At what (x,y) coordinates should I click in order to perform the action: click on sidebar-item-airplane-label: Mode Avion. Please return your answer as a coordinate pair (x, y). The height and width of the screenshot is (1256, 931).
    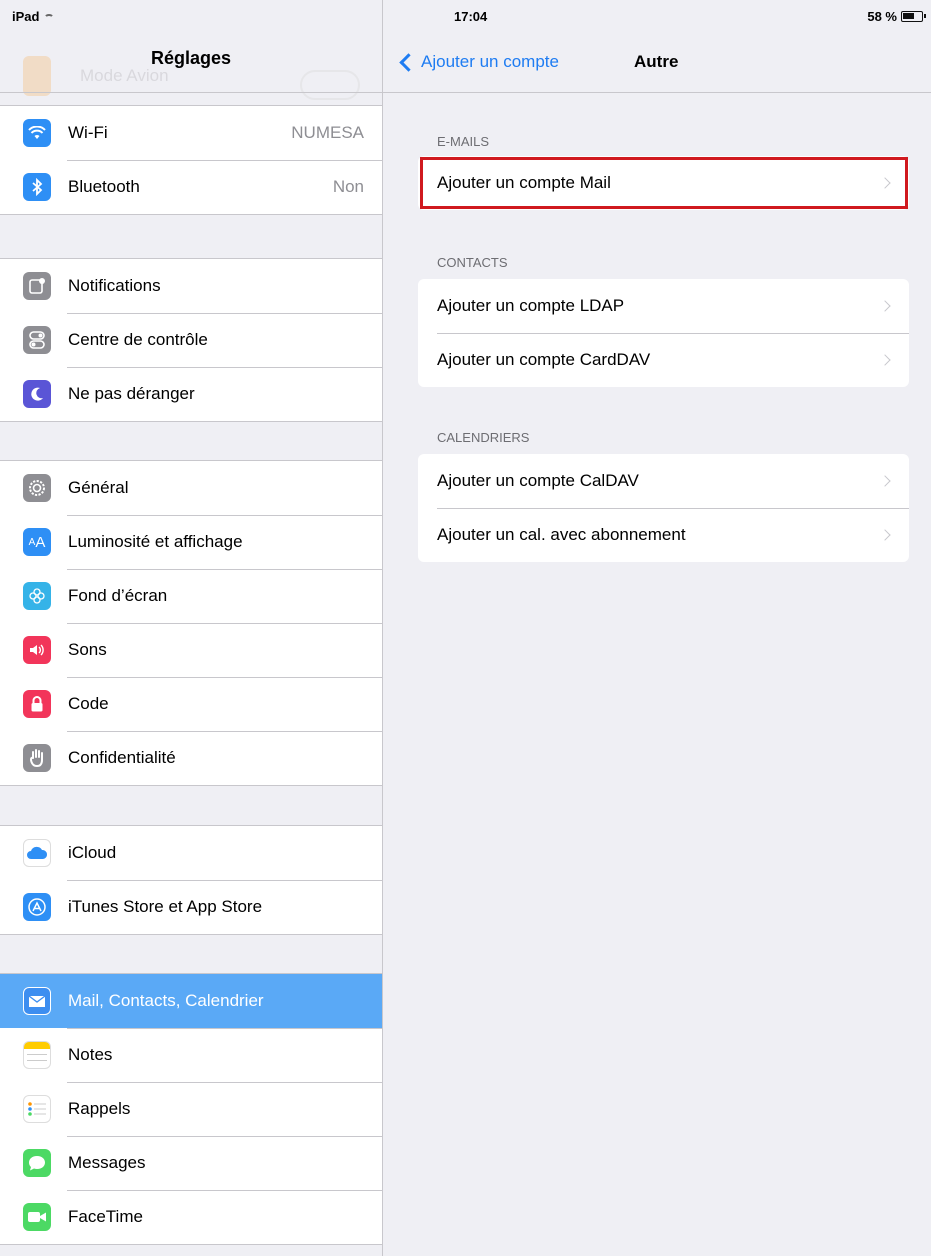
    Looking at the image, I should click on (124, 75).